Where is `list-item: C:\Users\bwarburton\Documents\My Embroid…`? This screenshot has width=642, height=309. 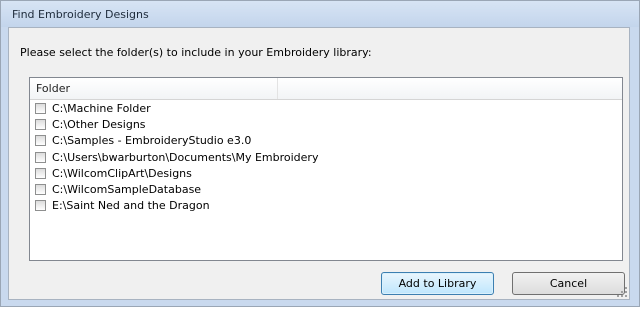
list-item: C:\Users\bwarburton\Documents\My Embroid… is located at coordinates (326, 158).